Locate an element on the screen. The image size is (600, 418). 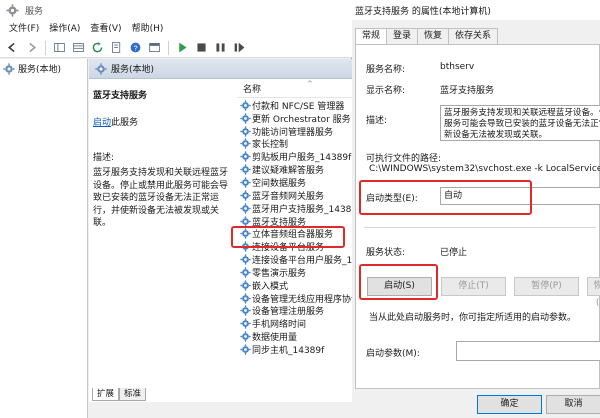
service-row: 同步主机_14389f is located at coordinates (294, 349).